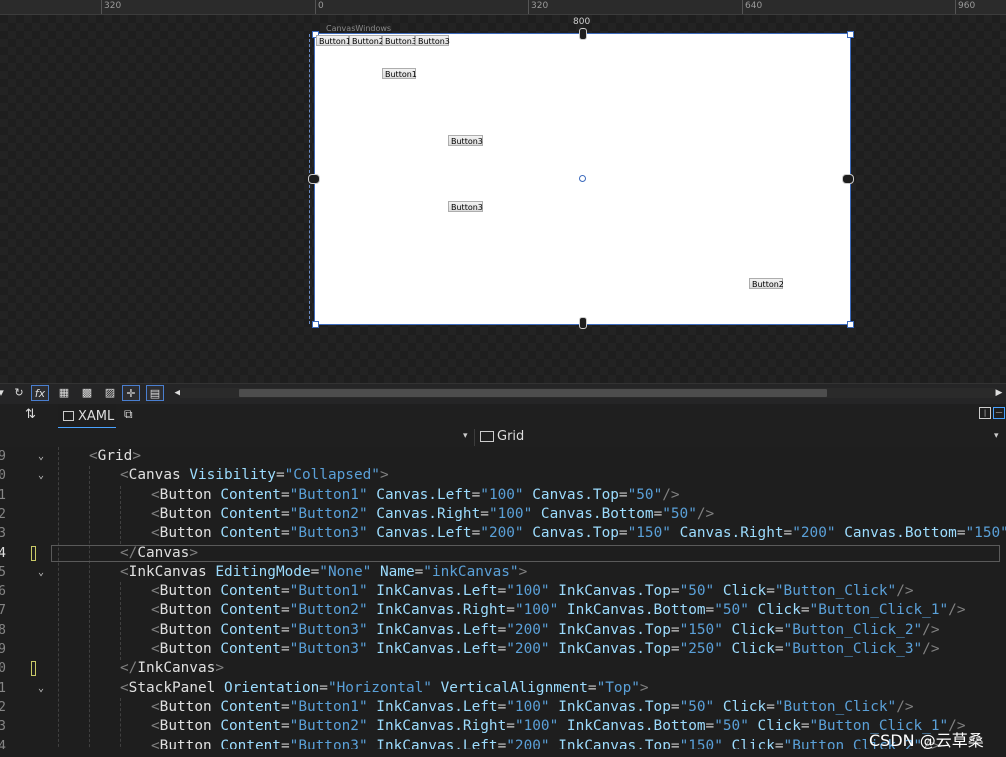  I want to click on code-token: "inkCanvas", so click(471, 571).